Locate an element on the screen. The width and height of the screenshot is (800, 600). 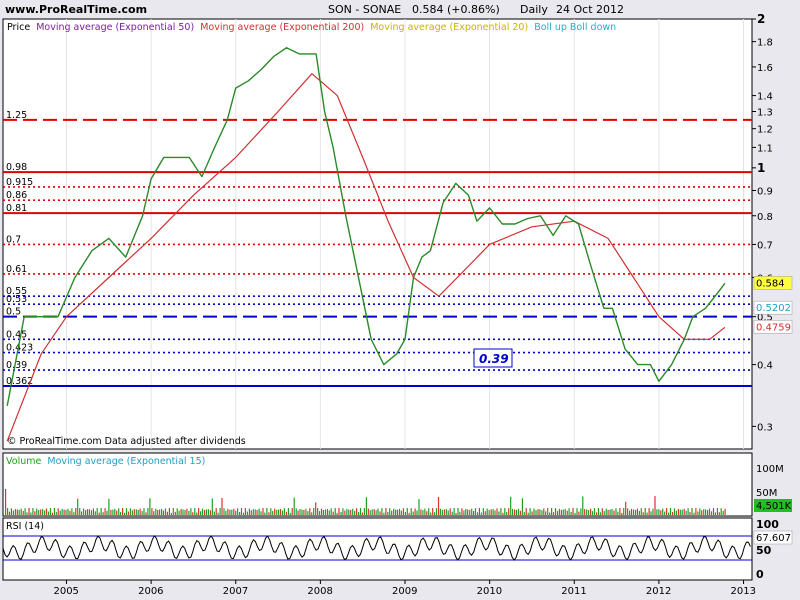
site-name: www.ProRealTime.com is located at coordinates (76, 9).